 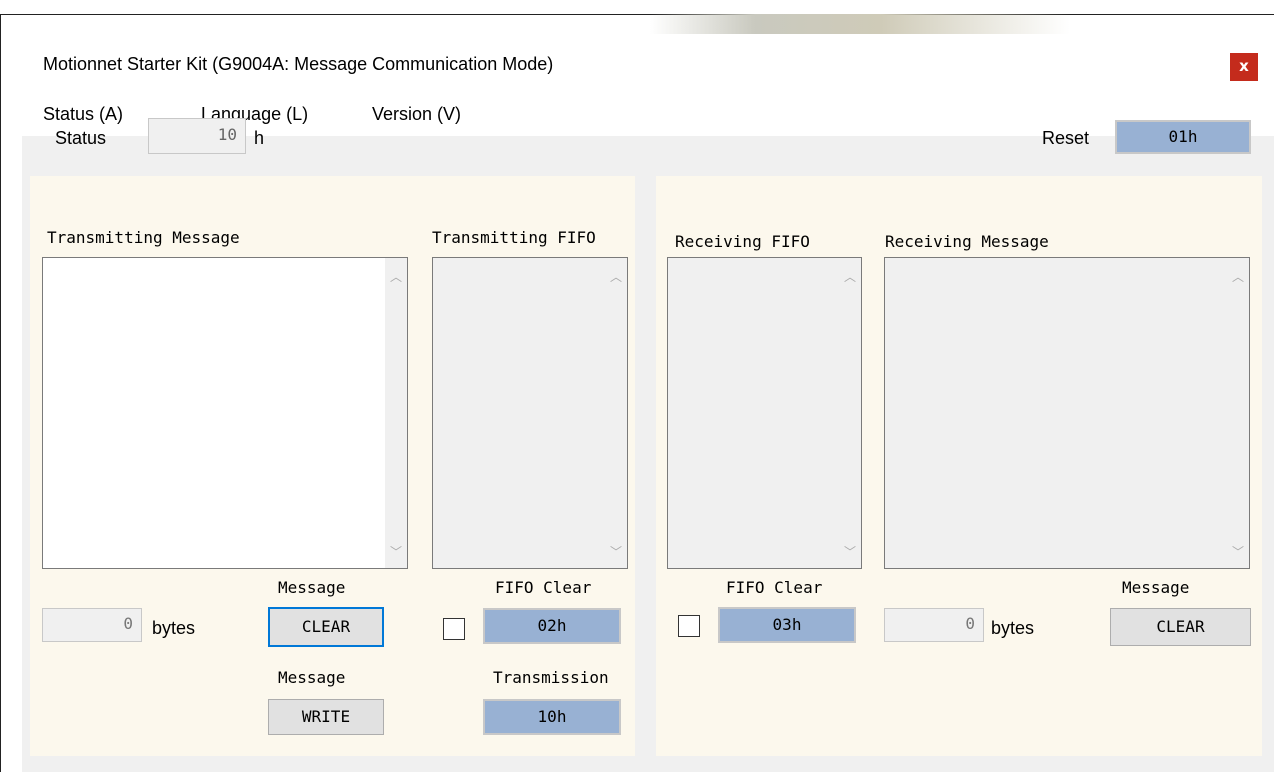 I want to click on reset-label: Reset, so click(x=1066, y=138).